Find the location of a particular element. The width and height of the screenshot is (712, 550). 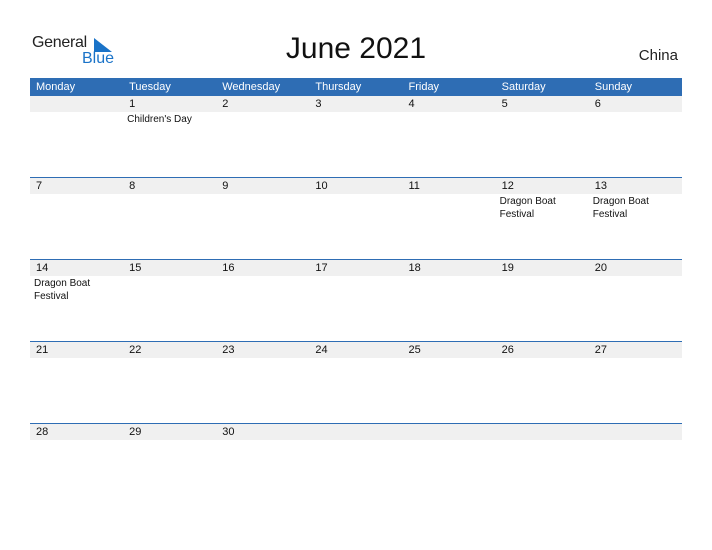

day-number: 28 is located at coordinates (42, 432).